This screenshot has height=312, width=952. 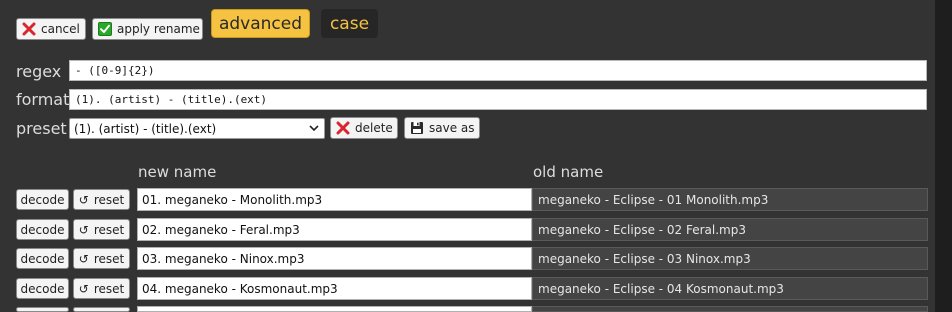 What do you see at coordinates (730, 199) in the screenshot?
I see `old-name-cell: meganeko - Eclipse - 01 Monolith.mp3` at bounding box center [730, 199].